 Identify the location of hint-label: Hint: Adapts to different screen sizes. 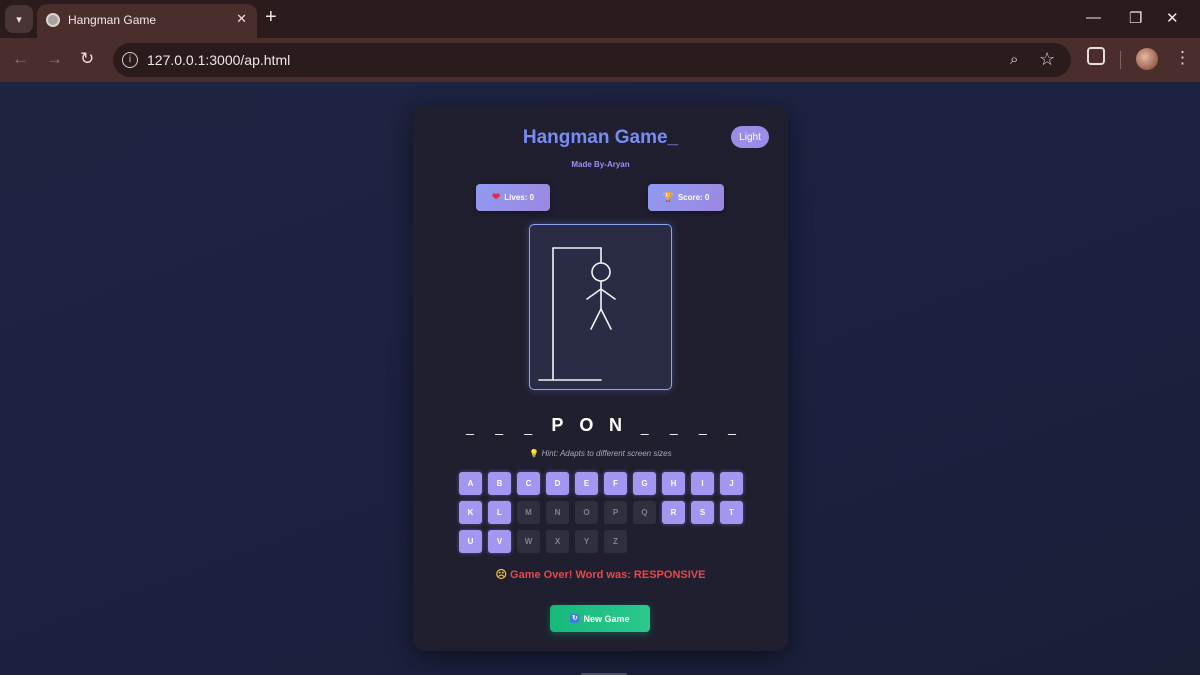
(606, 453).